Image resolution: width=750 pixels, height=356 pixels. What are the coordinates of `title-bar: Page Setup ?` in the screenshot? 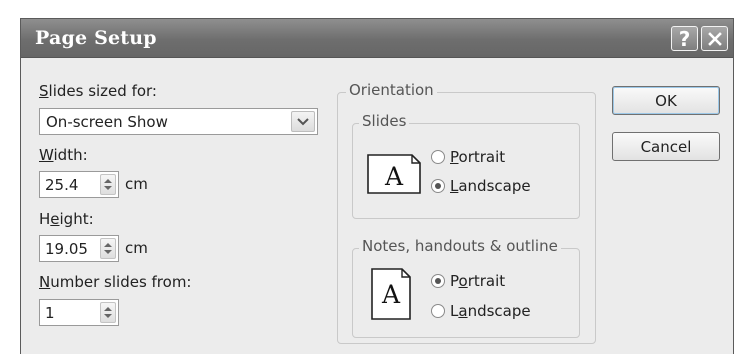 It's located at (377, 38).